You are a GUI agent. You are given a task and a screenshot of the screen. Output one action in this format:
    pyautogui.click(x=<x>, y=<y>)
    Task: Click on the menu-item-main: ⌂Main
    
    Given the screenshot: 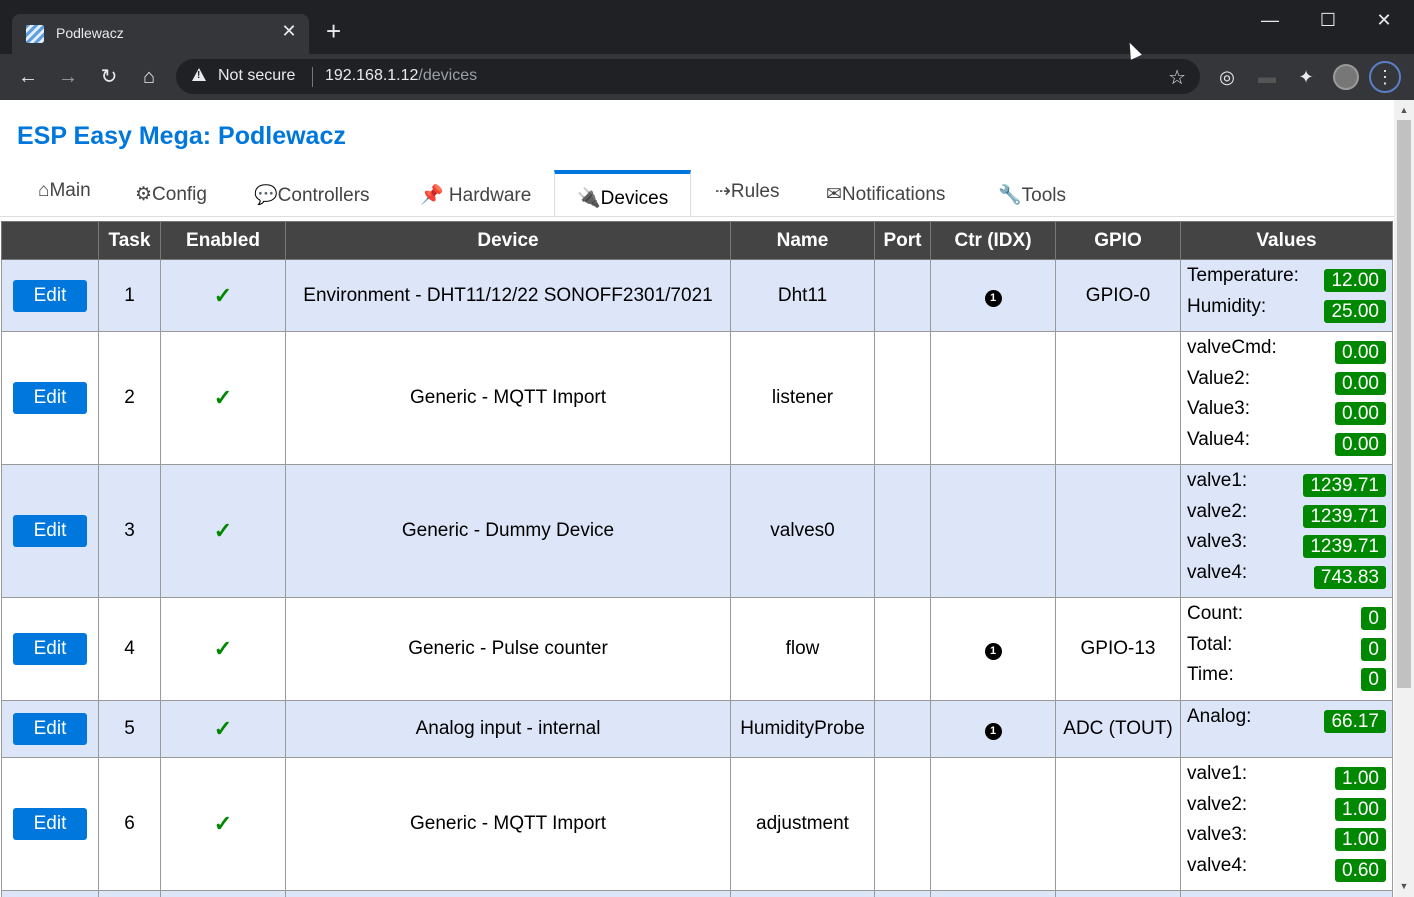 What is the action you would take?
    pyautogui.click(x=64, y=191)
    